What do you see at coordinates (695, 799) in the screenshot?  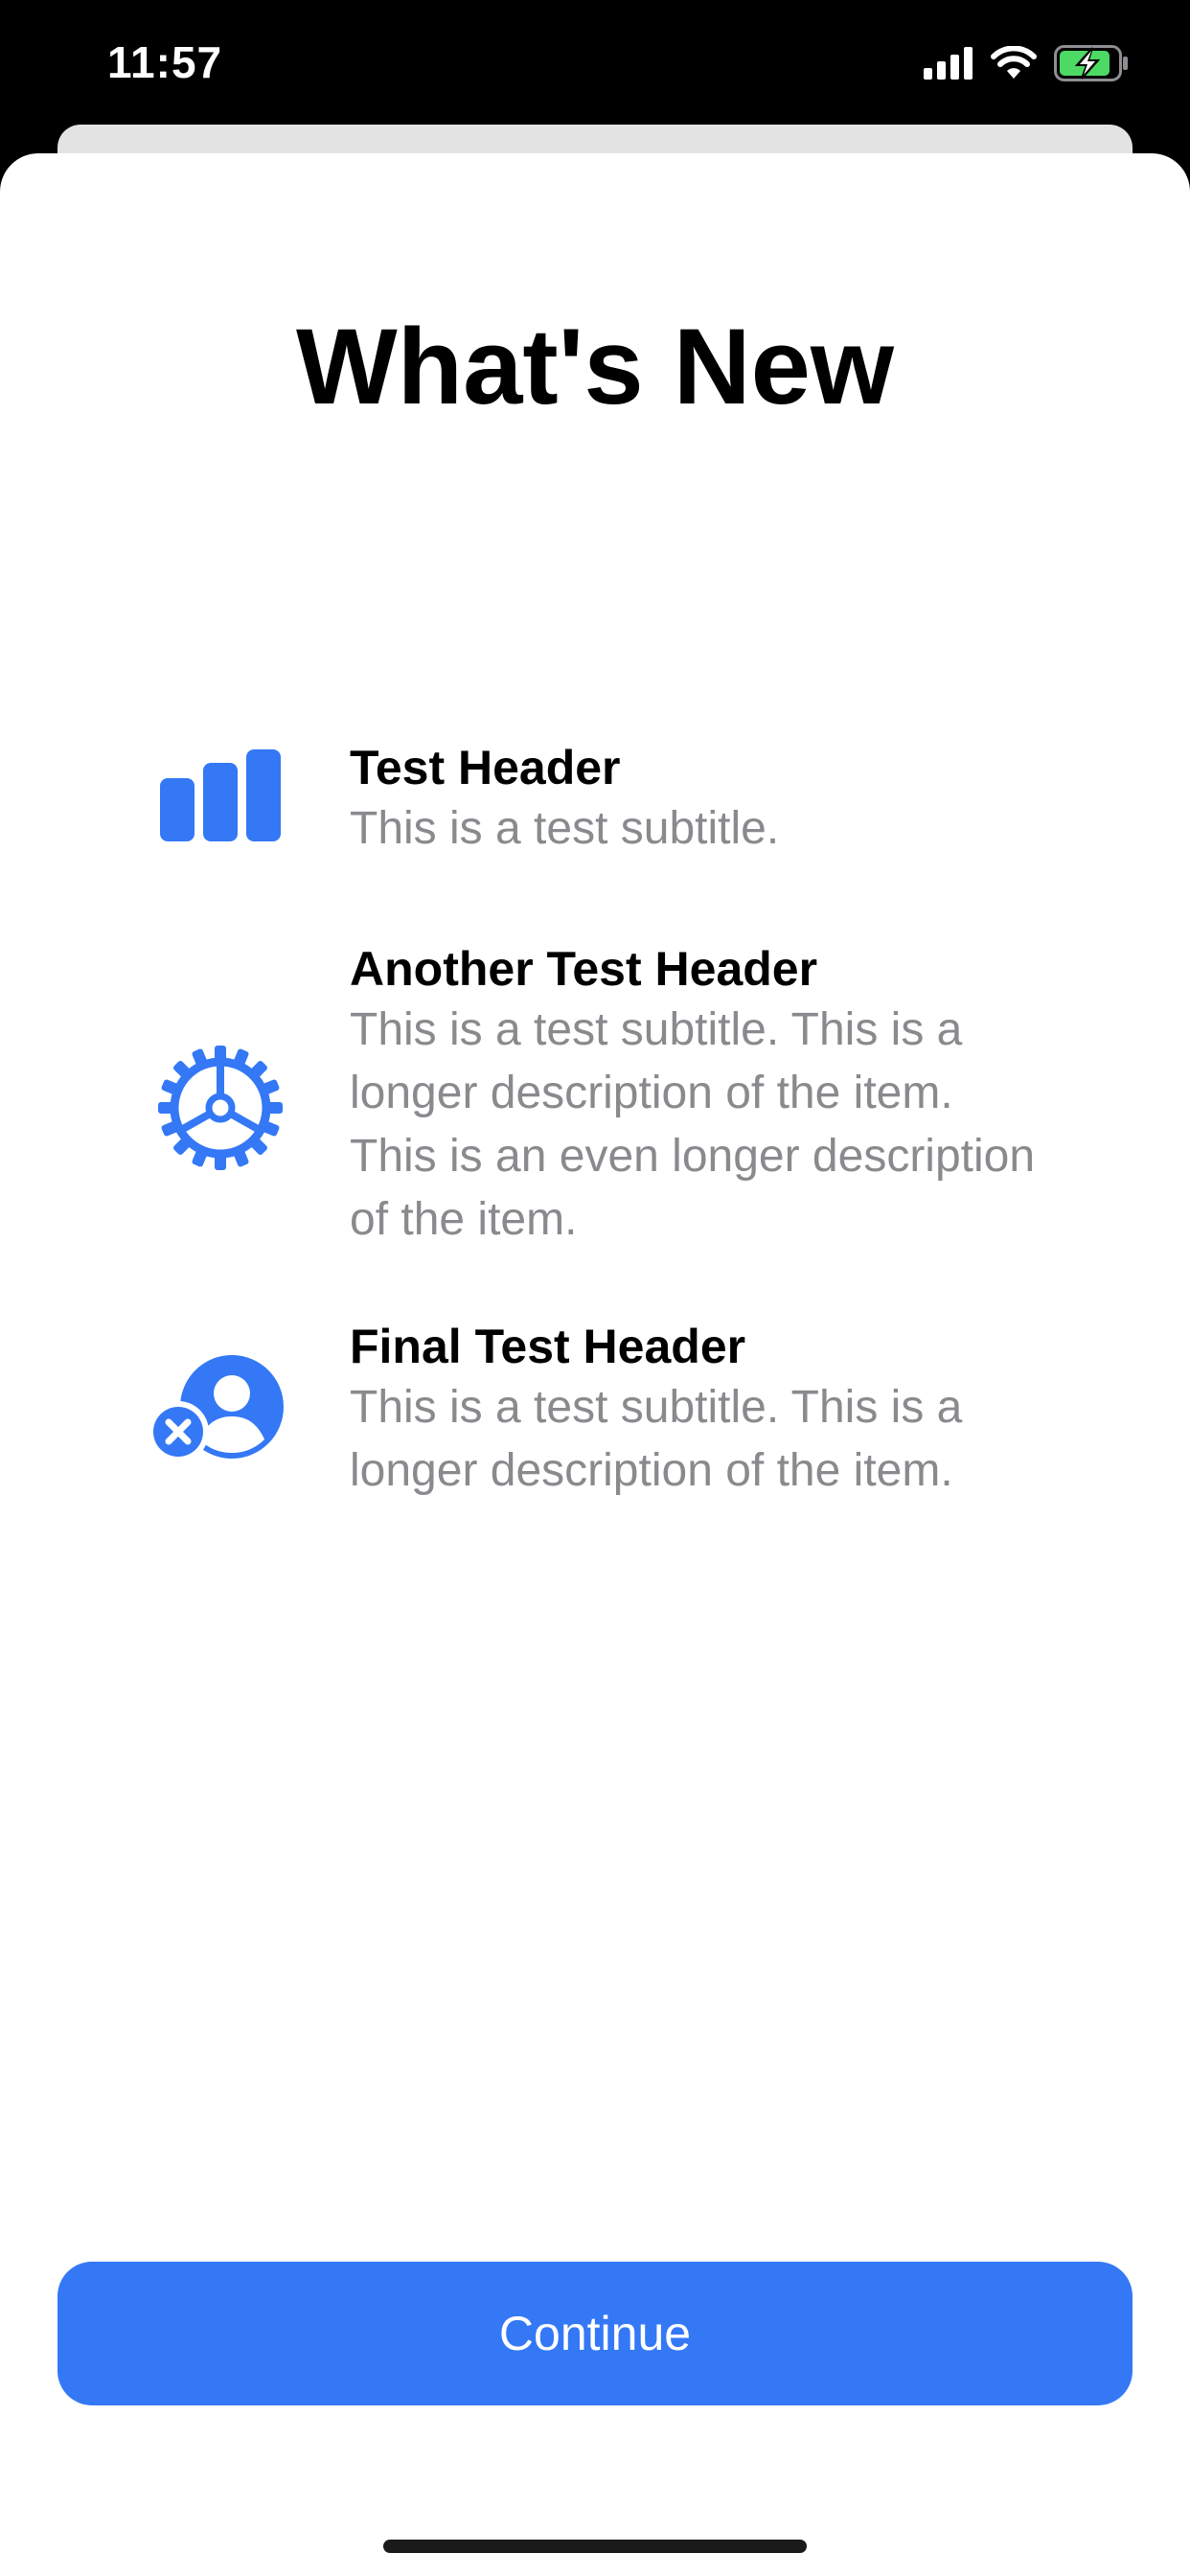 I see `feature-text: Test Header This is a test subtitle.` at bounding box center [695, 799].